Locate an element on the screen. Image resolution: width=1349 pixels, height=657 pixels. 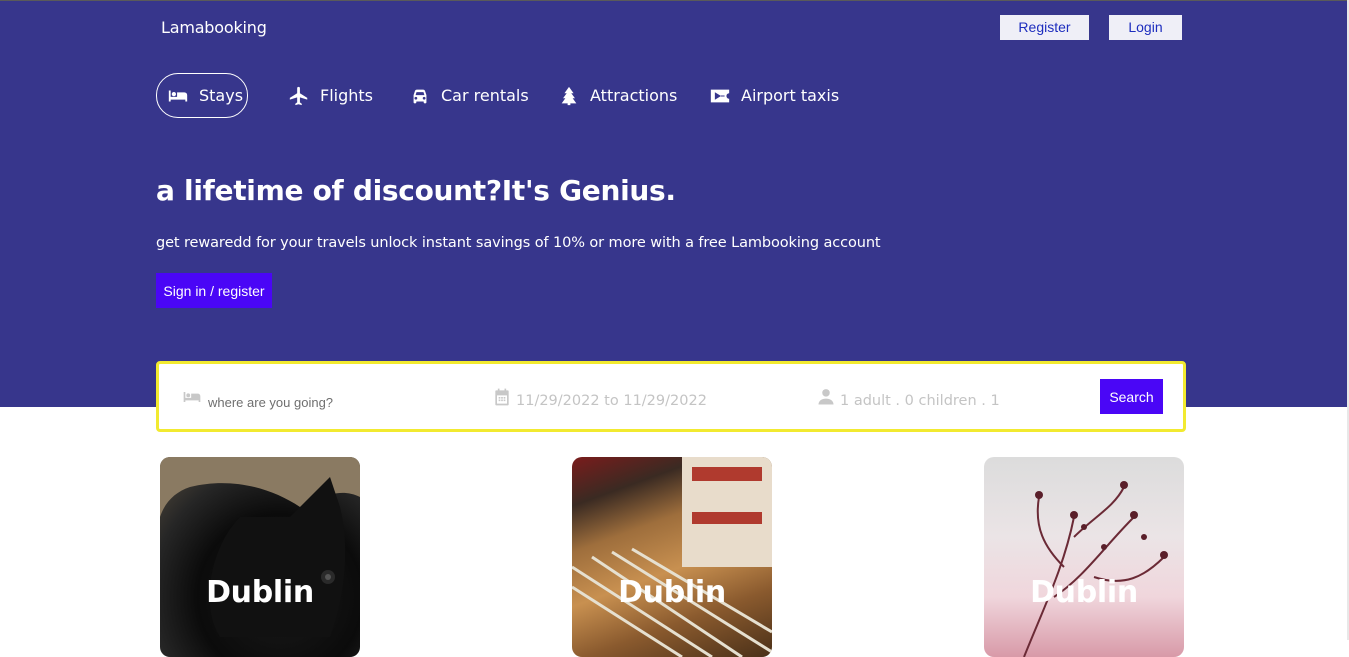
plane-icon is located at coordinates (299, 96).